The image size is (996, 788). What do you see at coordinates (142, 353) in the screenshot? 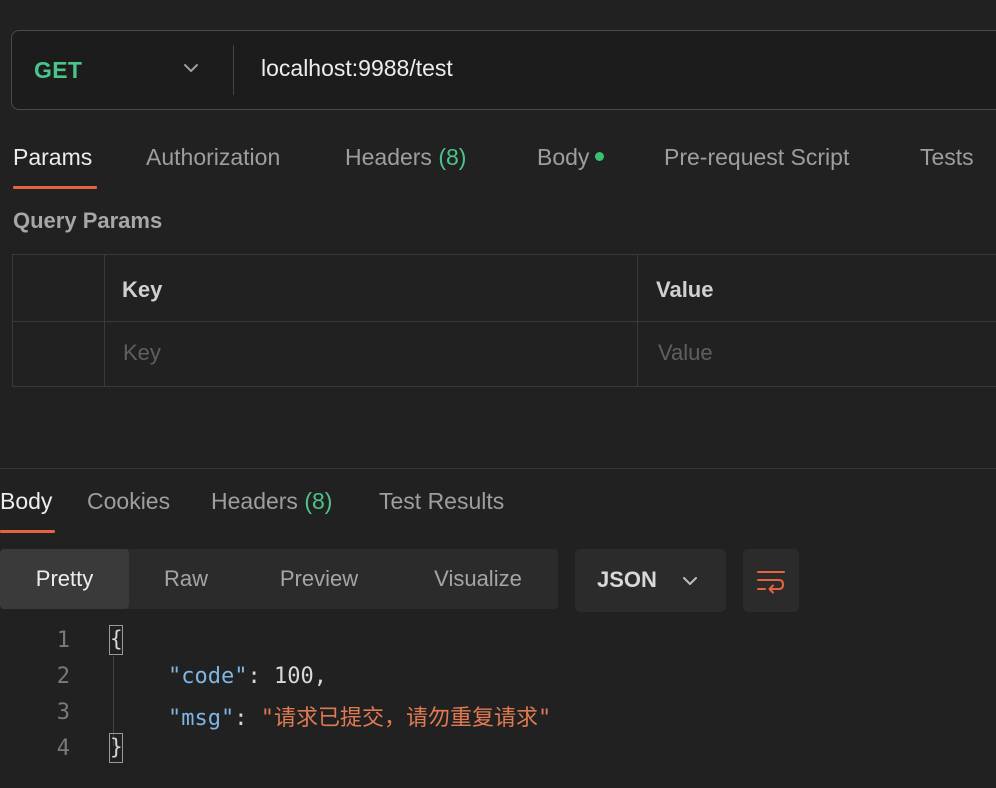
I see `key-input: Key` at bounding box center [142, 353].